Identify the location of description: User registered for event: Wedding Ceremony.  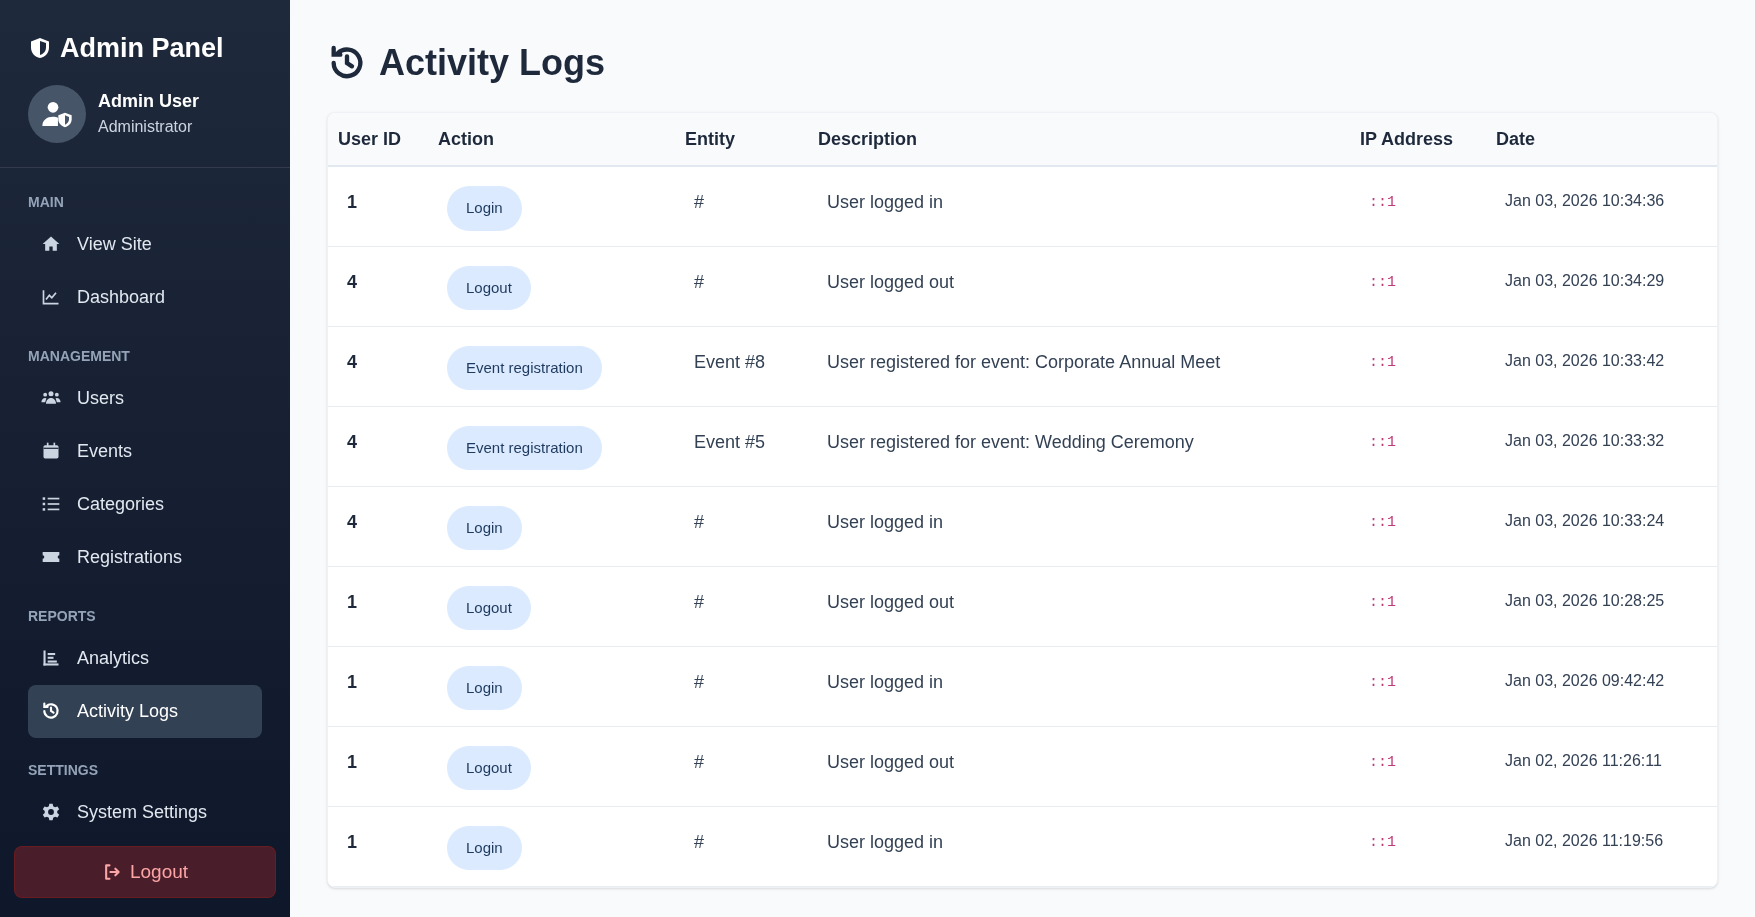
(1010, 441).